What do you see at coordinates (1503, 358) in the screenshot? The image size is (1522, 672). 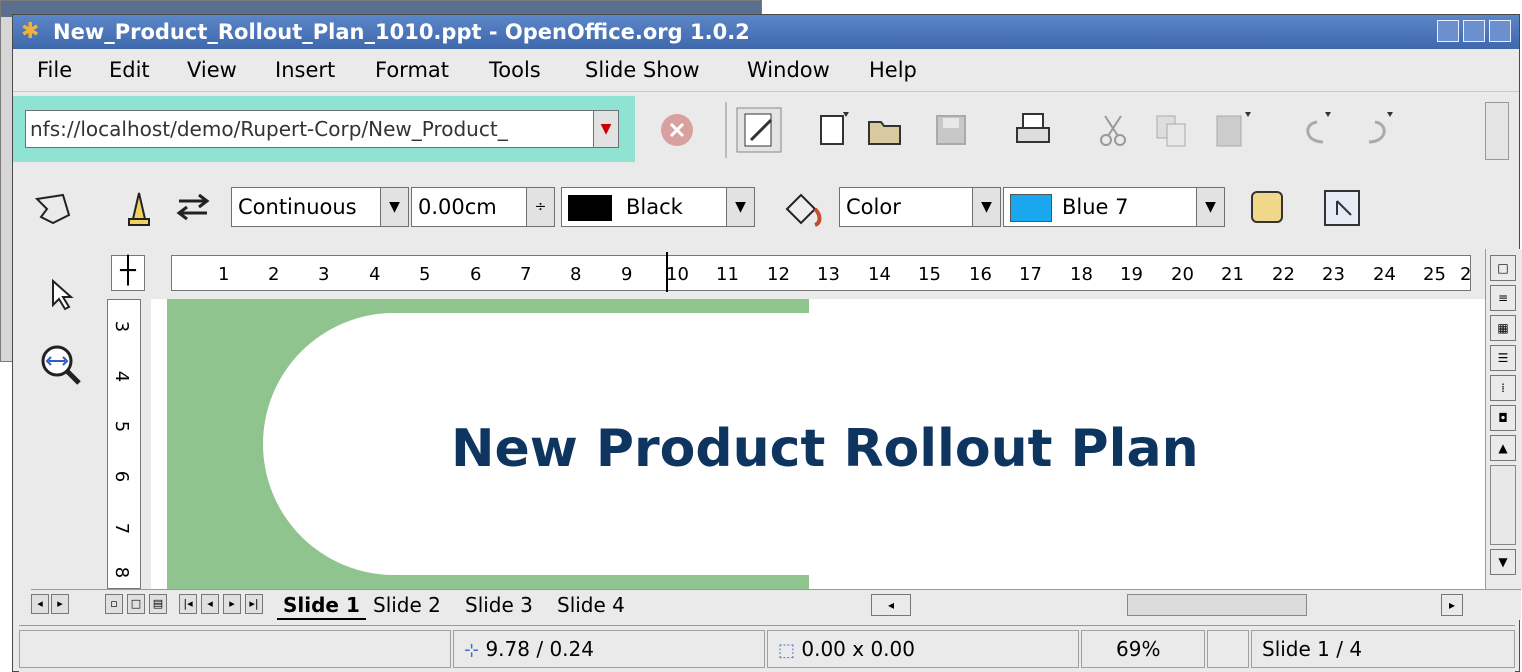 I see `view-mode-notes-icon: ☰` at bounding box center [1503, 358].